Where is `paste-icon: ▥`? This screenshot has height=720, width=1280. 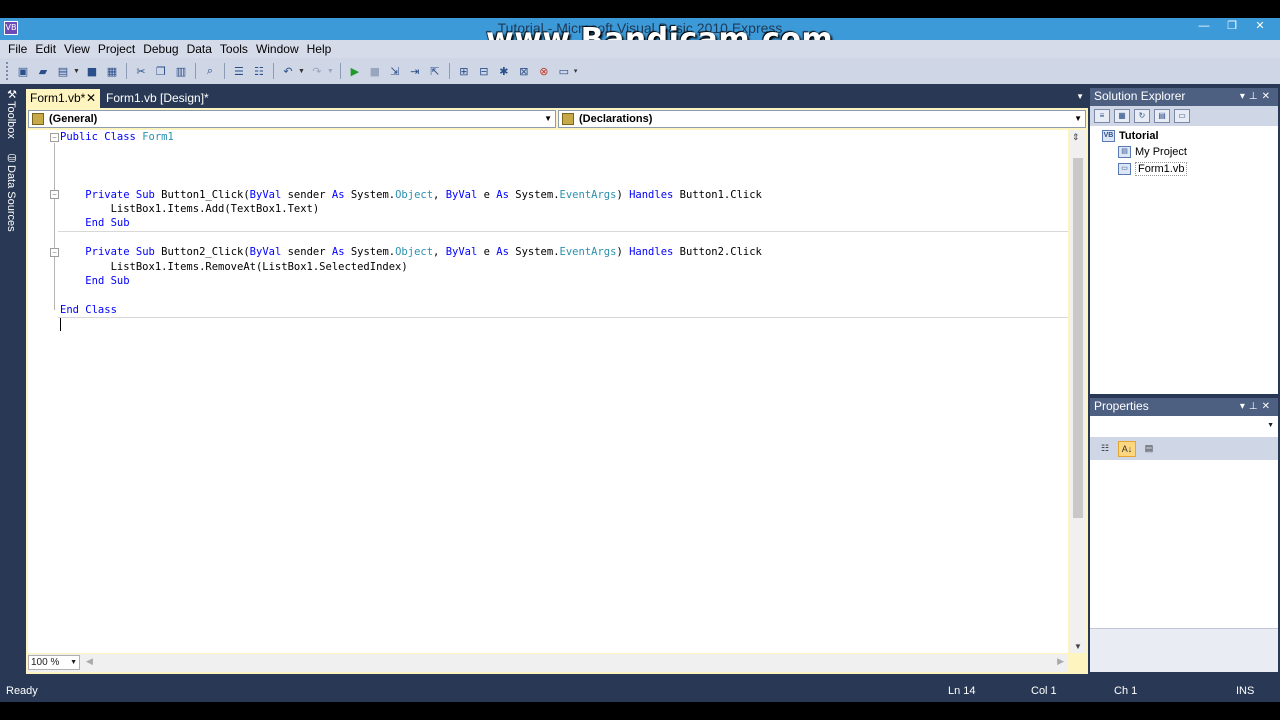
paste-icon: ▥ is located at coordinates (181, 71).